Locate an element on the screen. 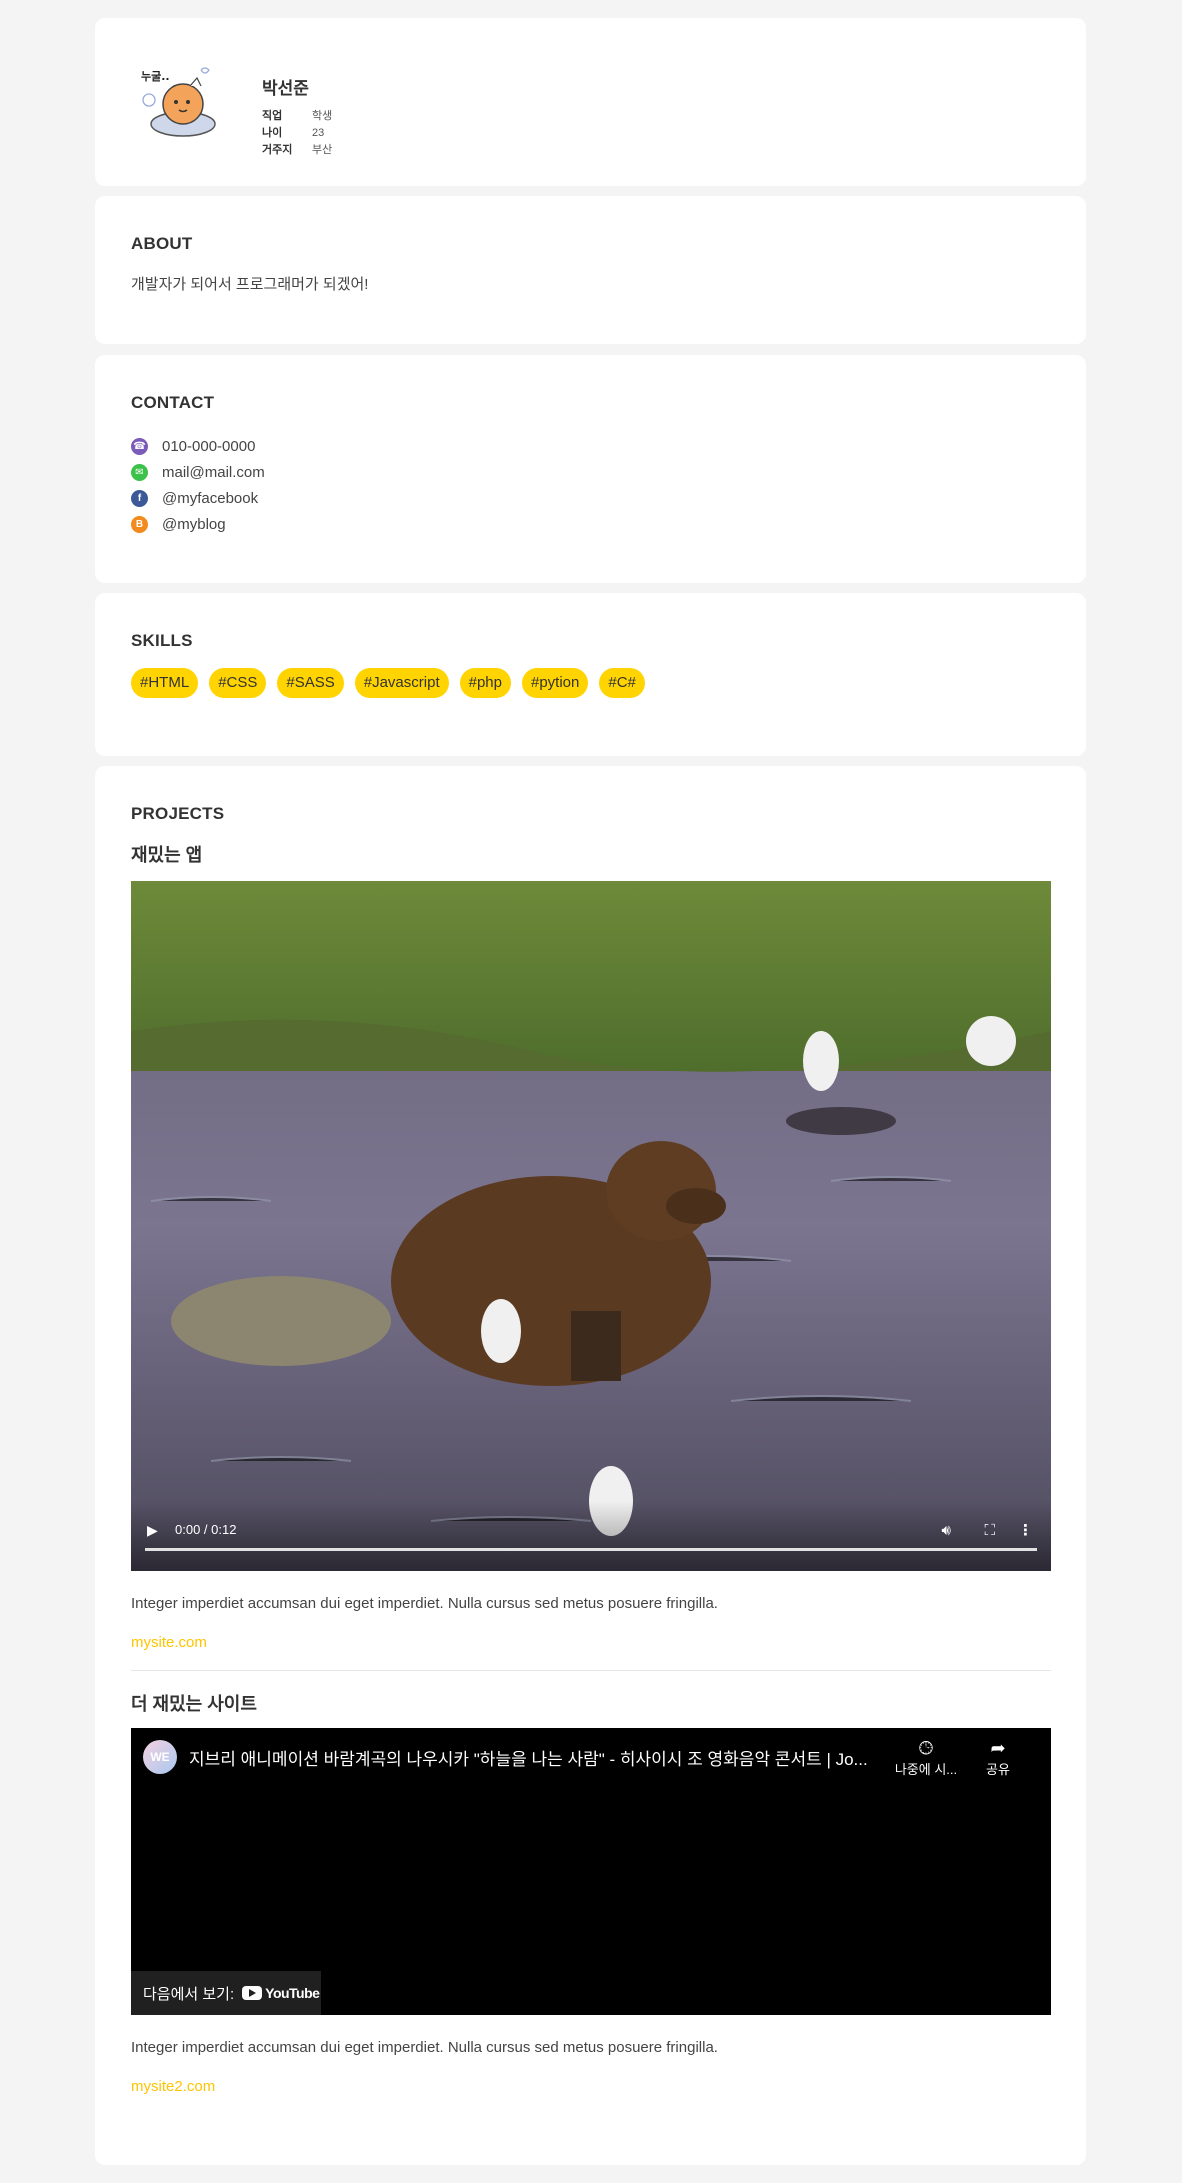 This screenshot has width=1182, height=2183. profile-card: 누굴.. 박선준 직업 학생 나이 23 거주지 부산 is located at coordinates (590, 102).